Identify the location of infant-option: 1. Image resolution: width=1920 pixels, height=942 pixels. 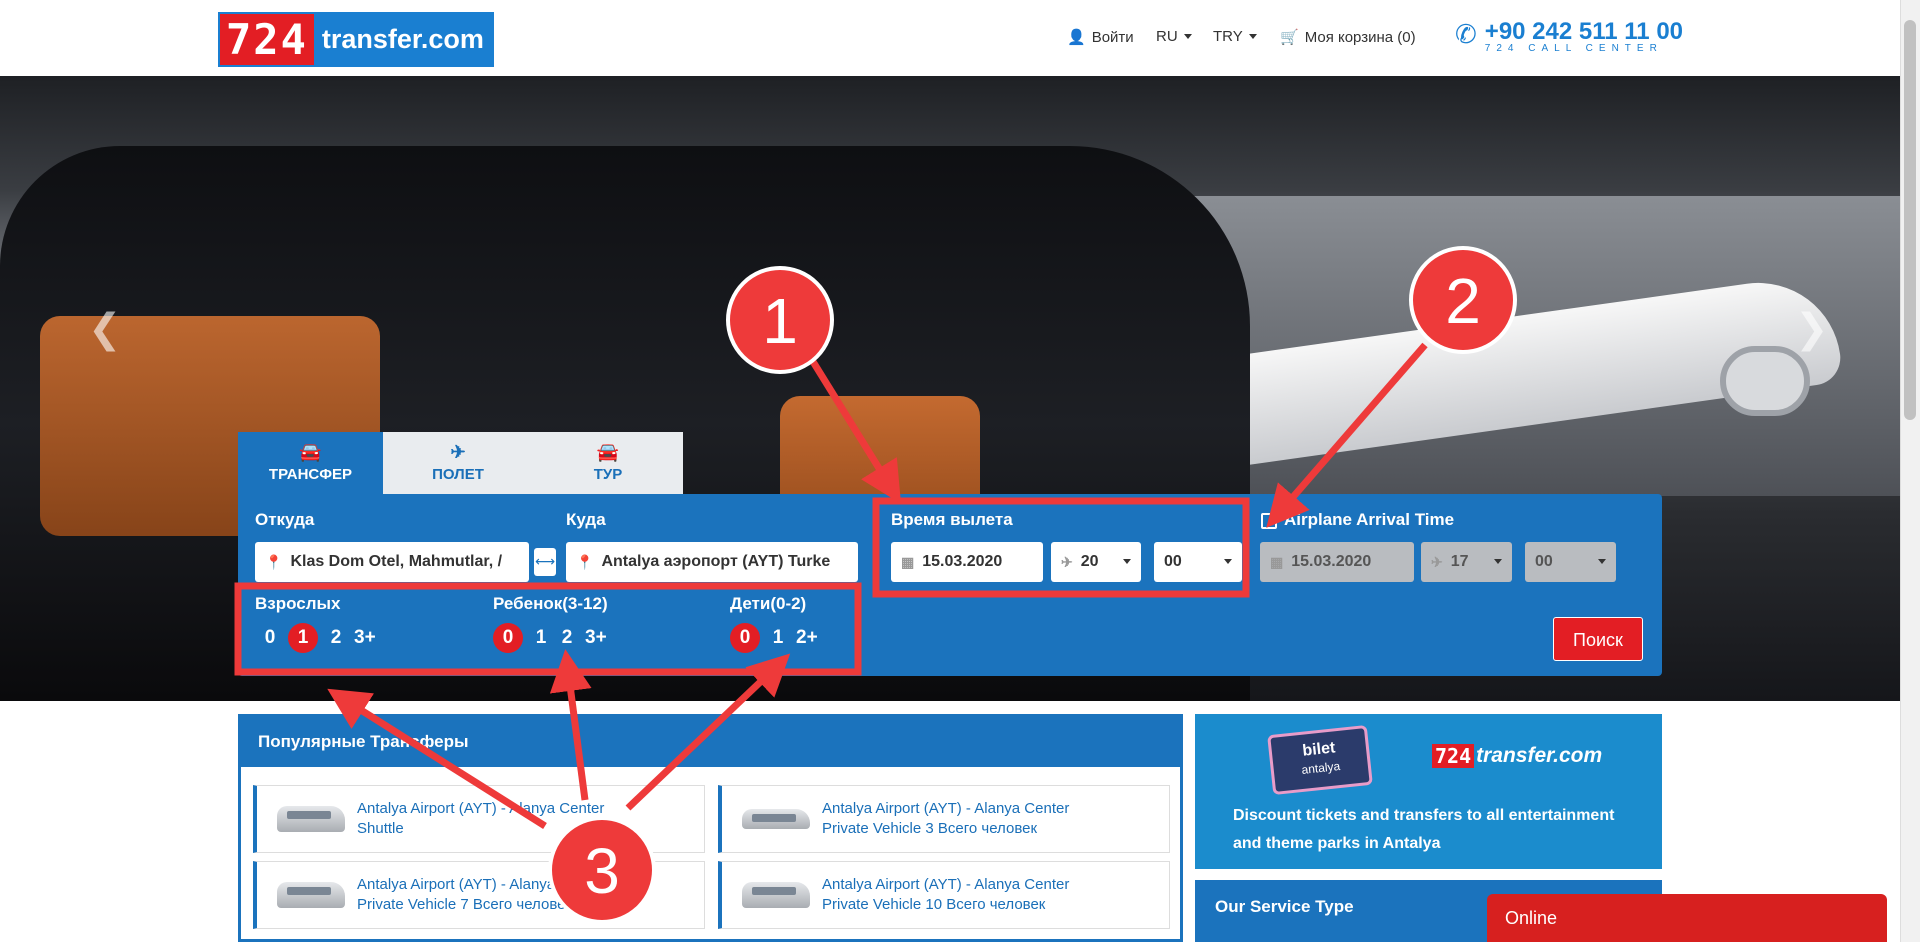
(778, 638).